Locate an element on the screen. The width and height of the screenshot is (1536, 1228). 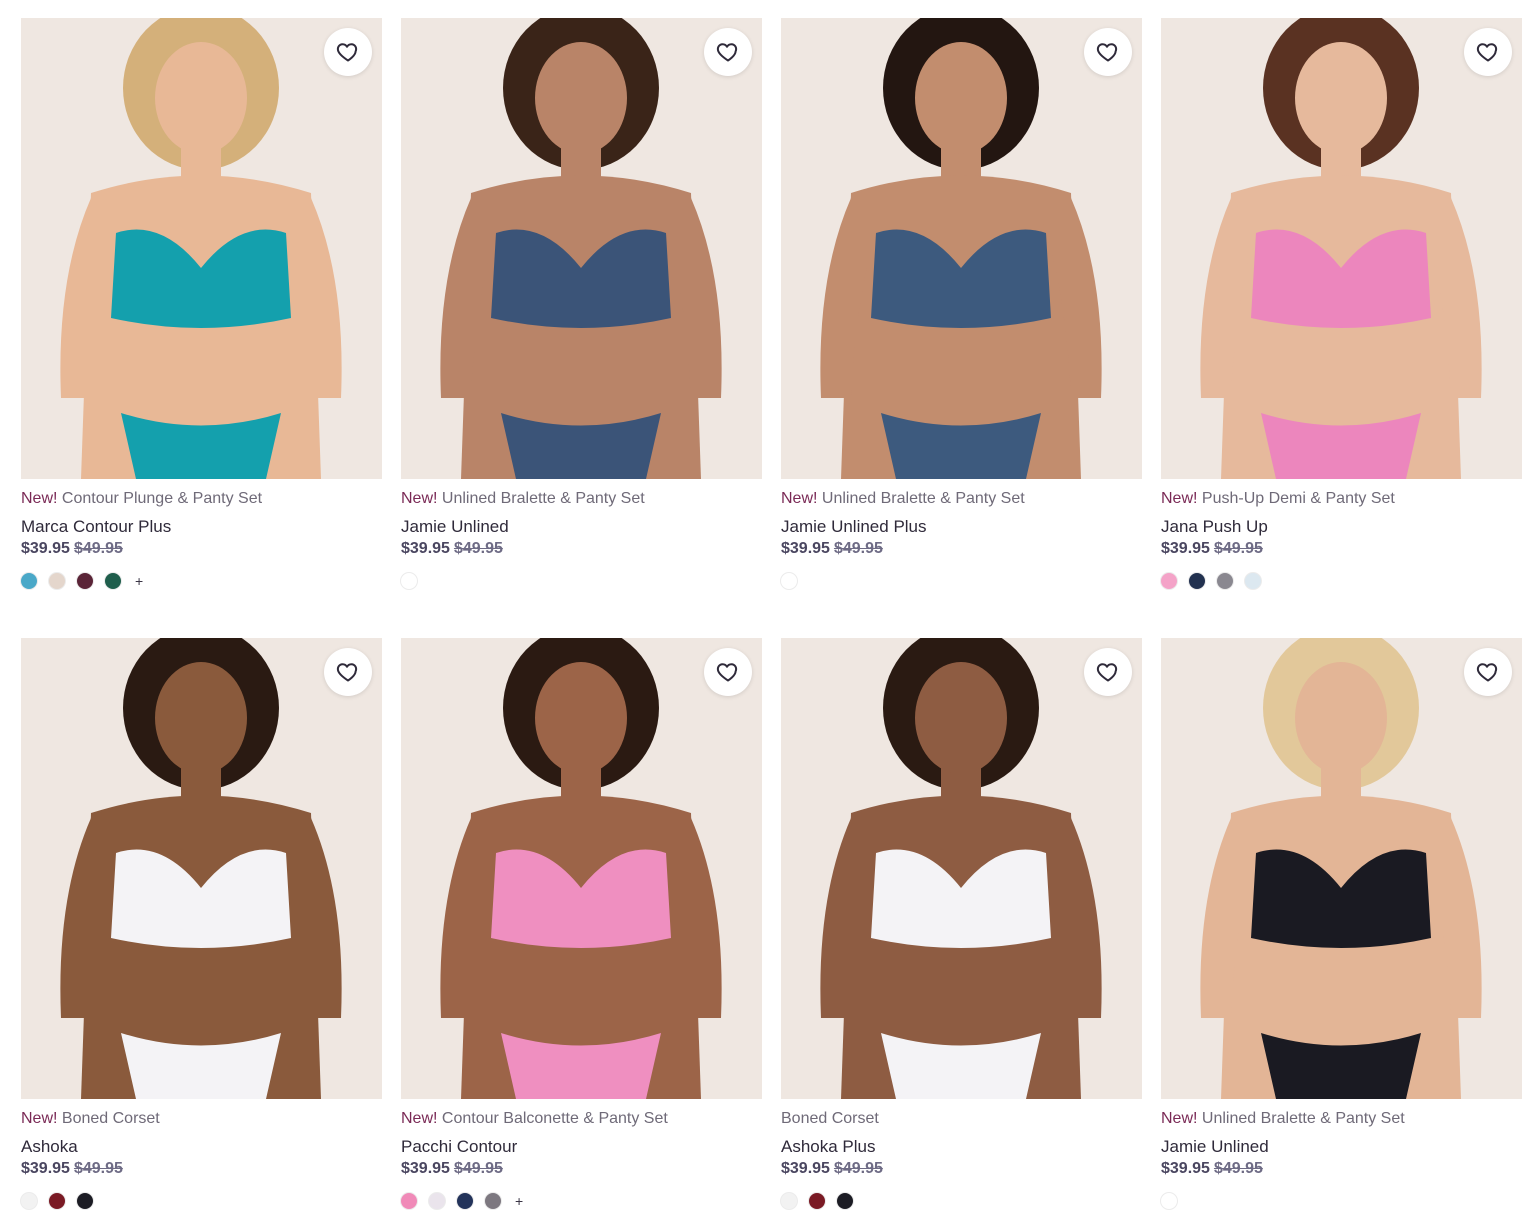
product-name: Ashoka is located at coordinates (201, 1147).